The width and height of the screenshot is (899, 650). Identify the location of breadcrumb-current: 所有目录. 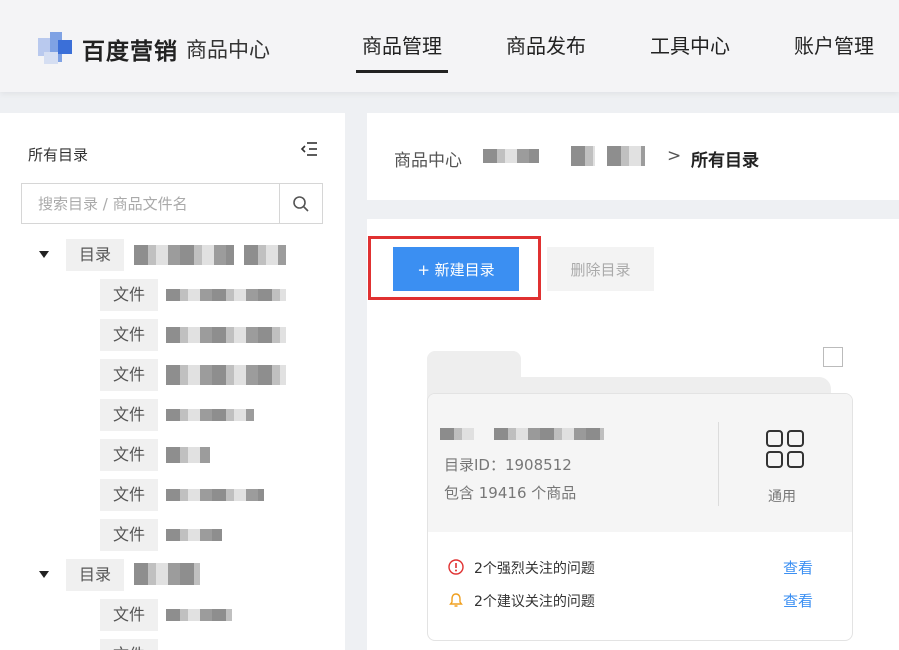
(725, 161).